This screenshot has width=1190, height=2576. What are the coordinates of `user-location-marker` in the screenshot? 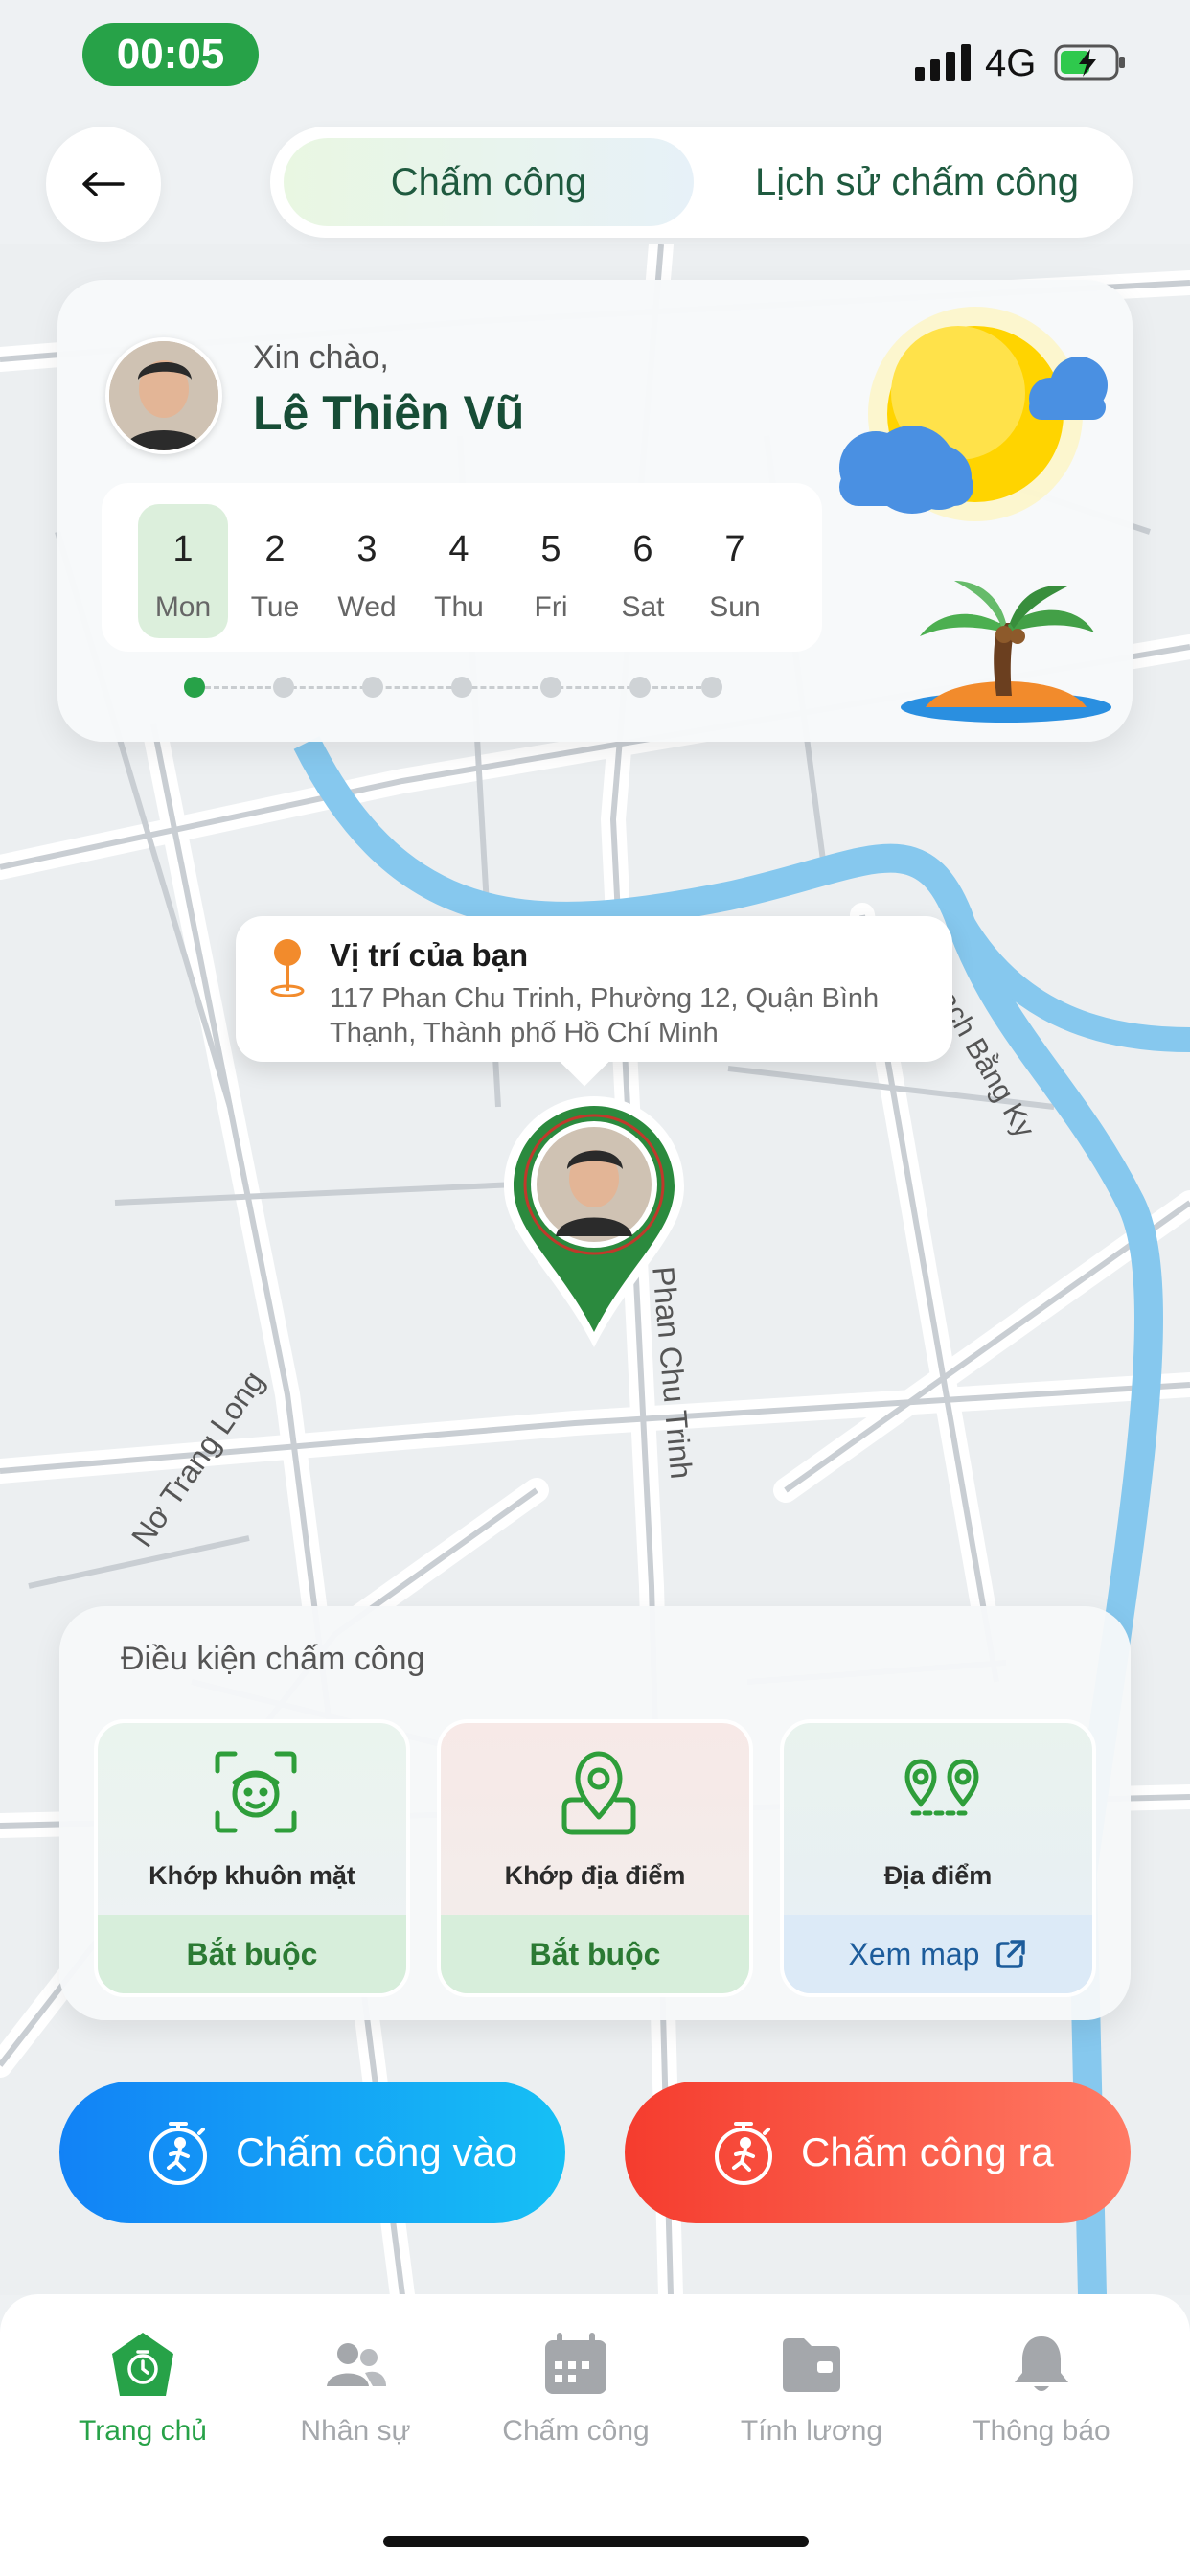 It's located at (594, 1221).